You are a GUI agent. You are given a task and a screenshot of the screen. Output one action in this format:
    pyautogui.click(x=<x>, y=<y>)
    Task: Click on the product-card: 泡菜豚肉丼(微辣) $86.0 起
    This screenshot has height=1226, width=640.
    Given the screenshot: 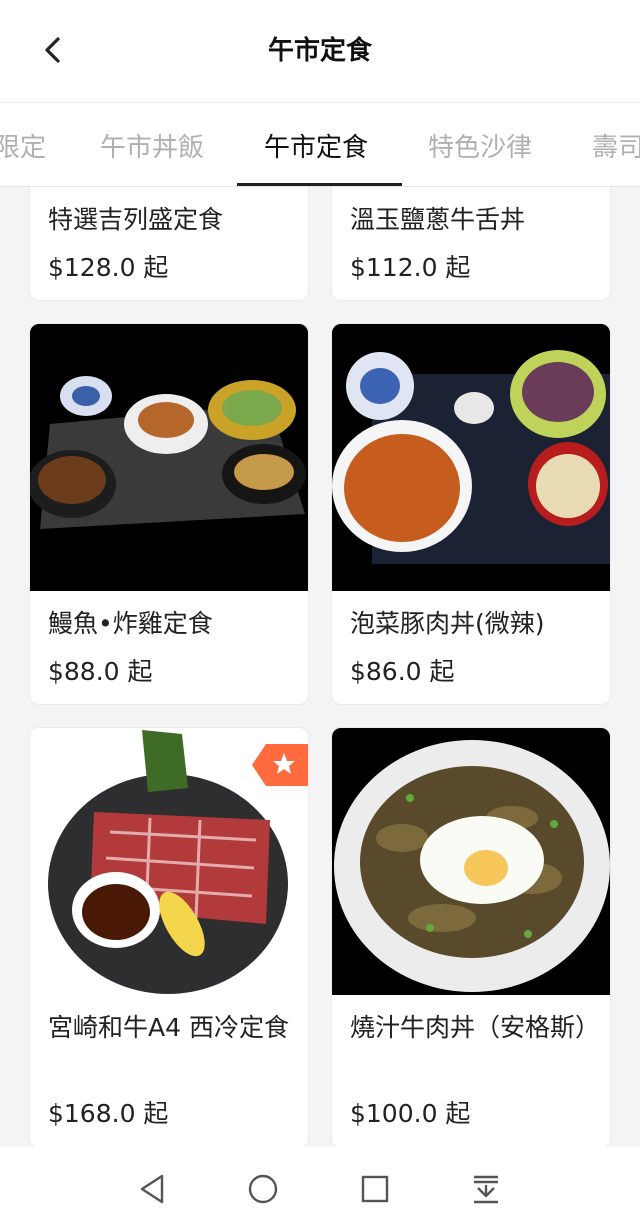 What is the action you would take?
    pyautogui.click(x=471, y=514)
    